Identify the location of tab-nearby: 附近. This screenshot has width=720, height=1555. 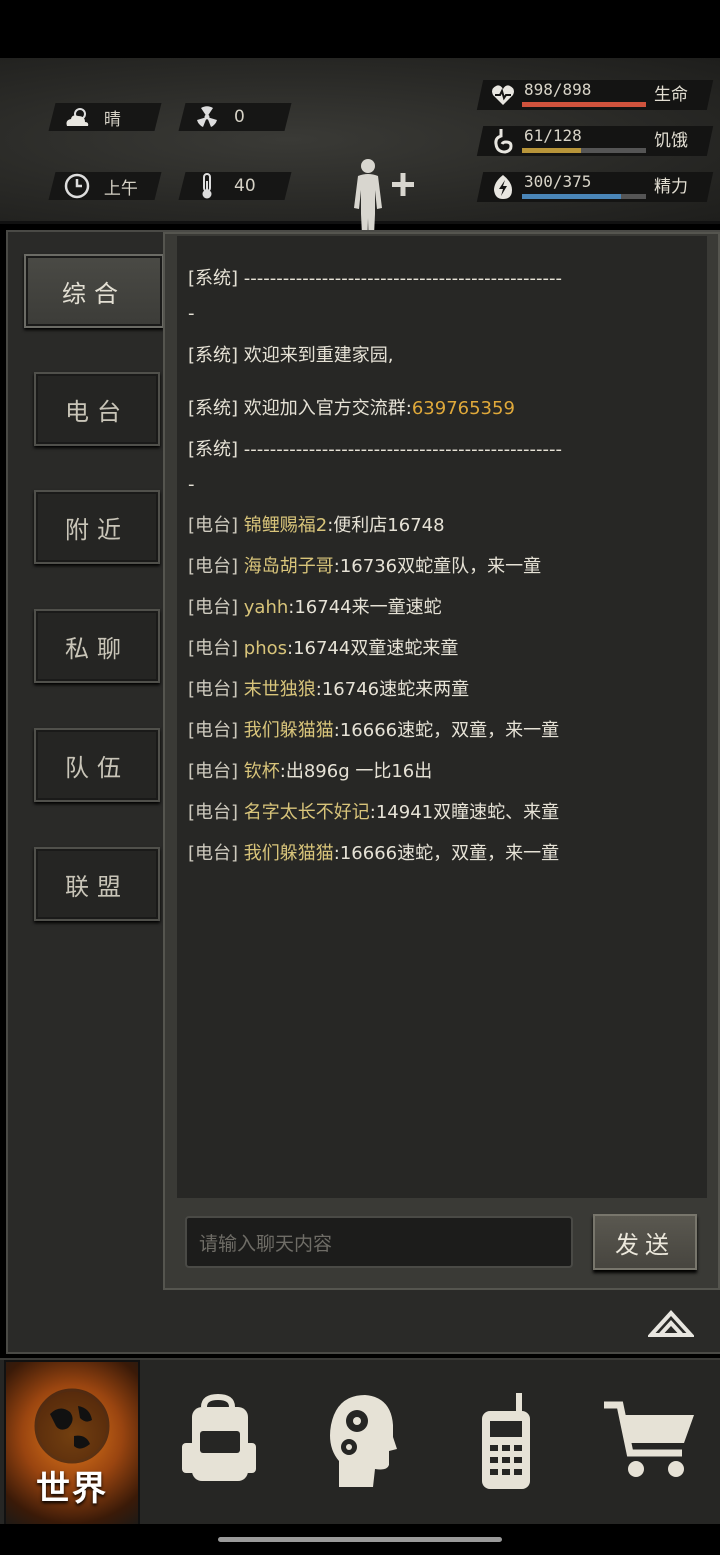
(97, 527).